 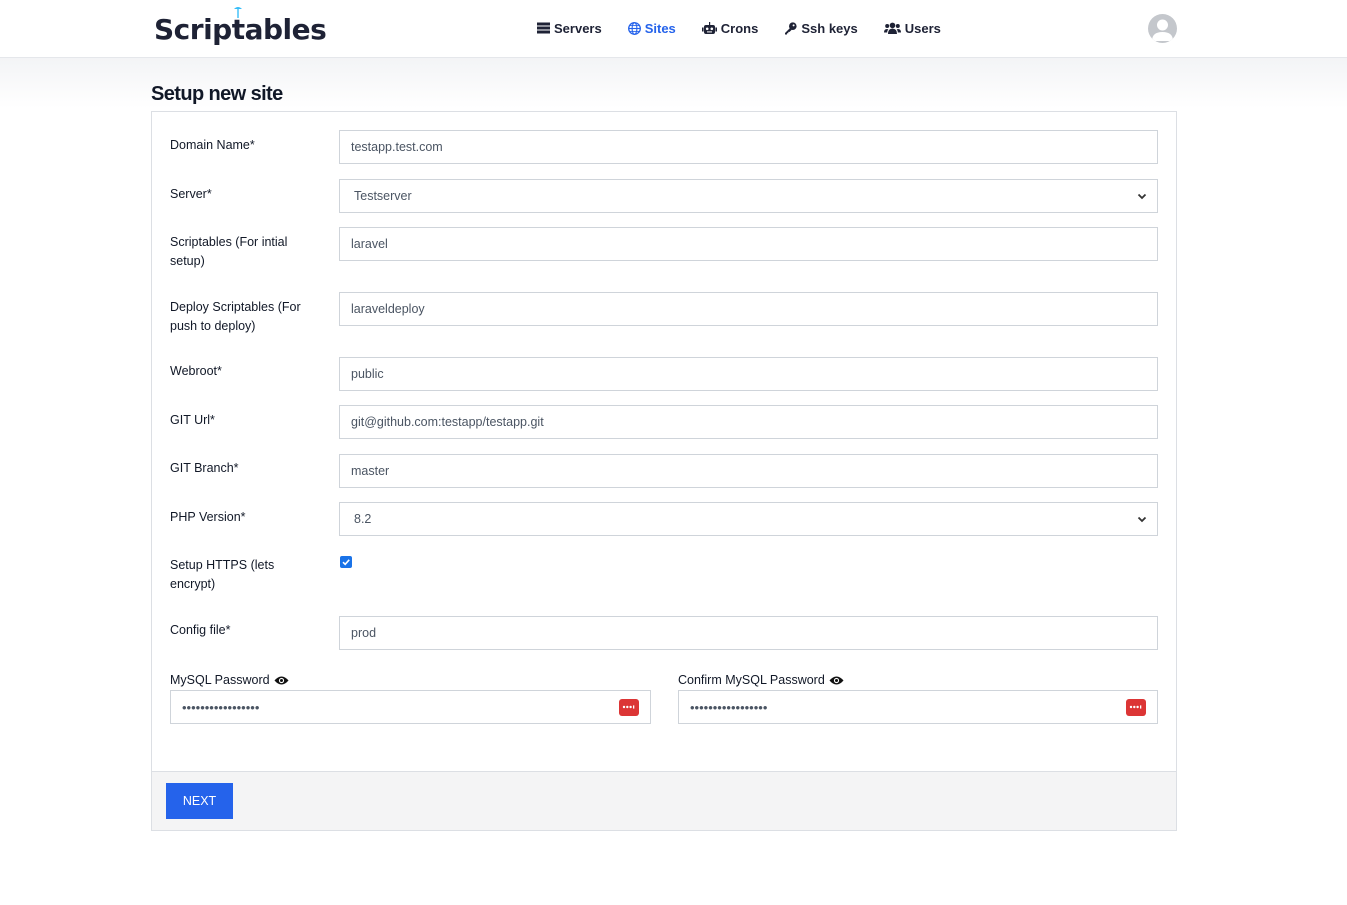 What do you see at coordinates (748, 633) in the screenshot?
I see `config-input: prod` at bounding box center [748, 633].